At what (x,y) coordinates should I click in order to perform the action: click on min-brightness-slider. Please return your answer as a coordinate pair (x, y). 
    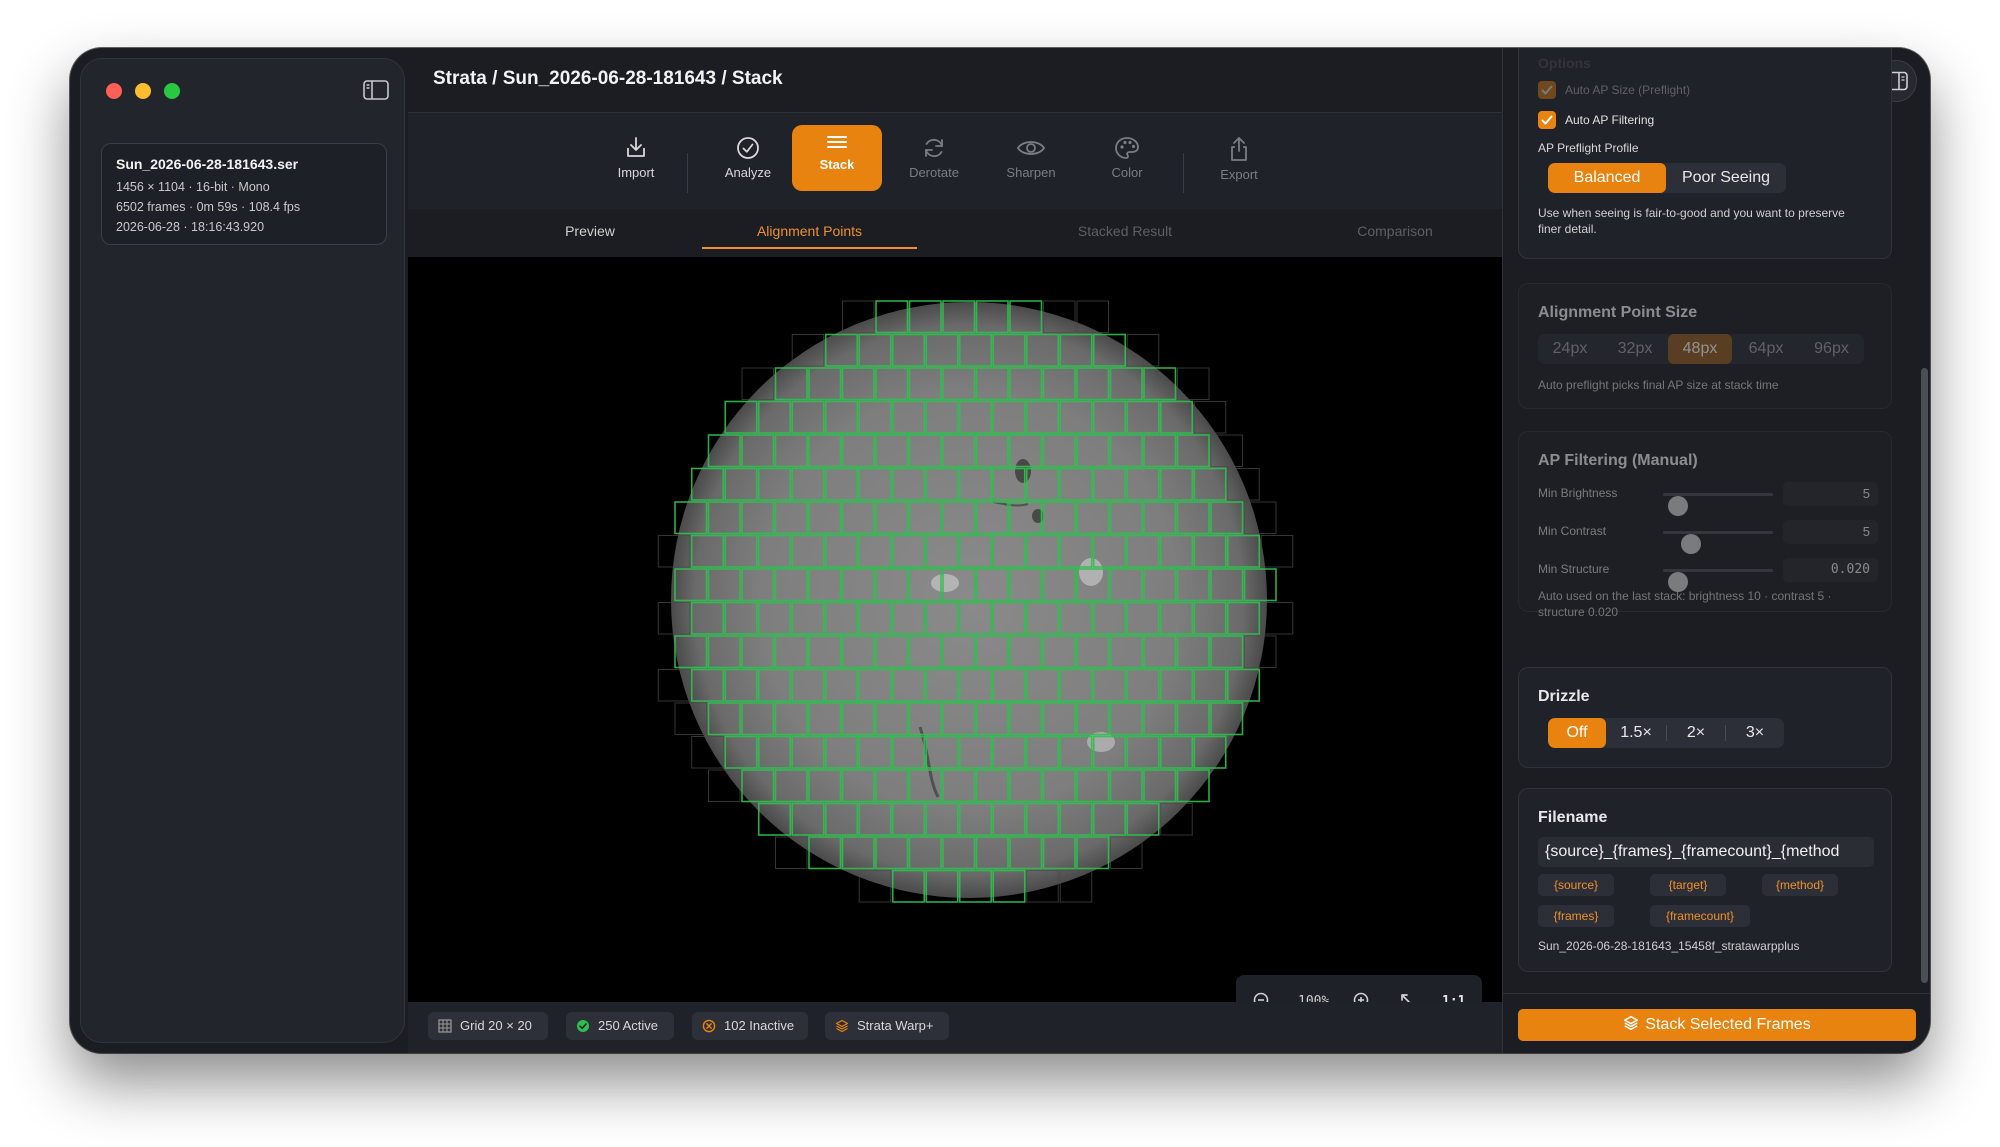
    Looking at the image, I should click on (1718, 504).